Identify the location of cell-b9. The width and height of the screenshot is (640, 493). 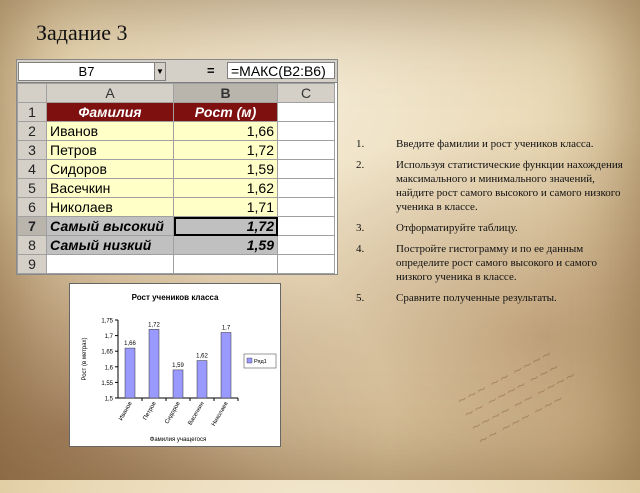
(225, 264).